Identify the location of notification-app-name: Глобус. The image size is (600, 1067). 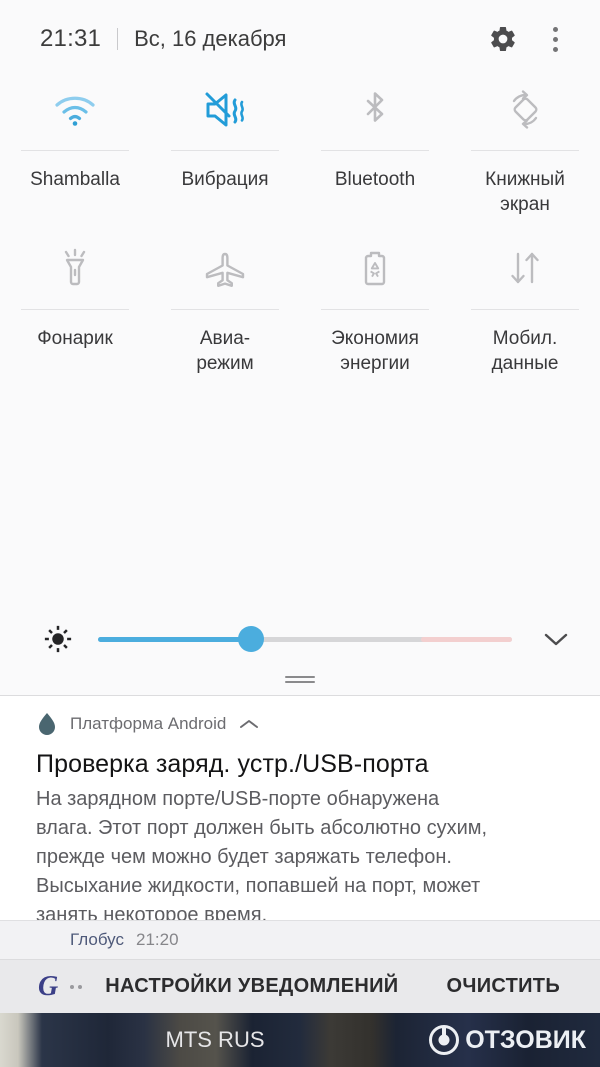
(97, 939).